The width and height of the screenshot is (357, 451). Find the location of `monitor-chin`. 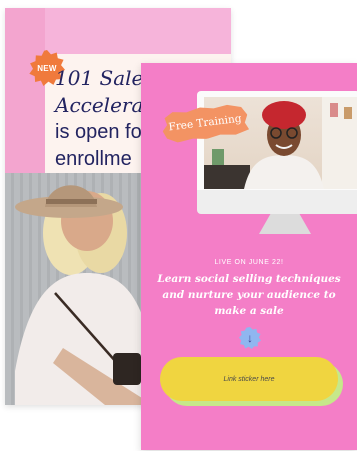

monitor-chin is located at coordinates (277, 202).